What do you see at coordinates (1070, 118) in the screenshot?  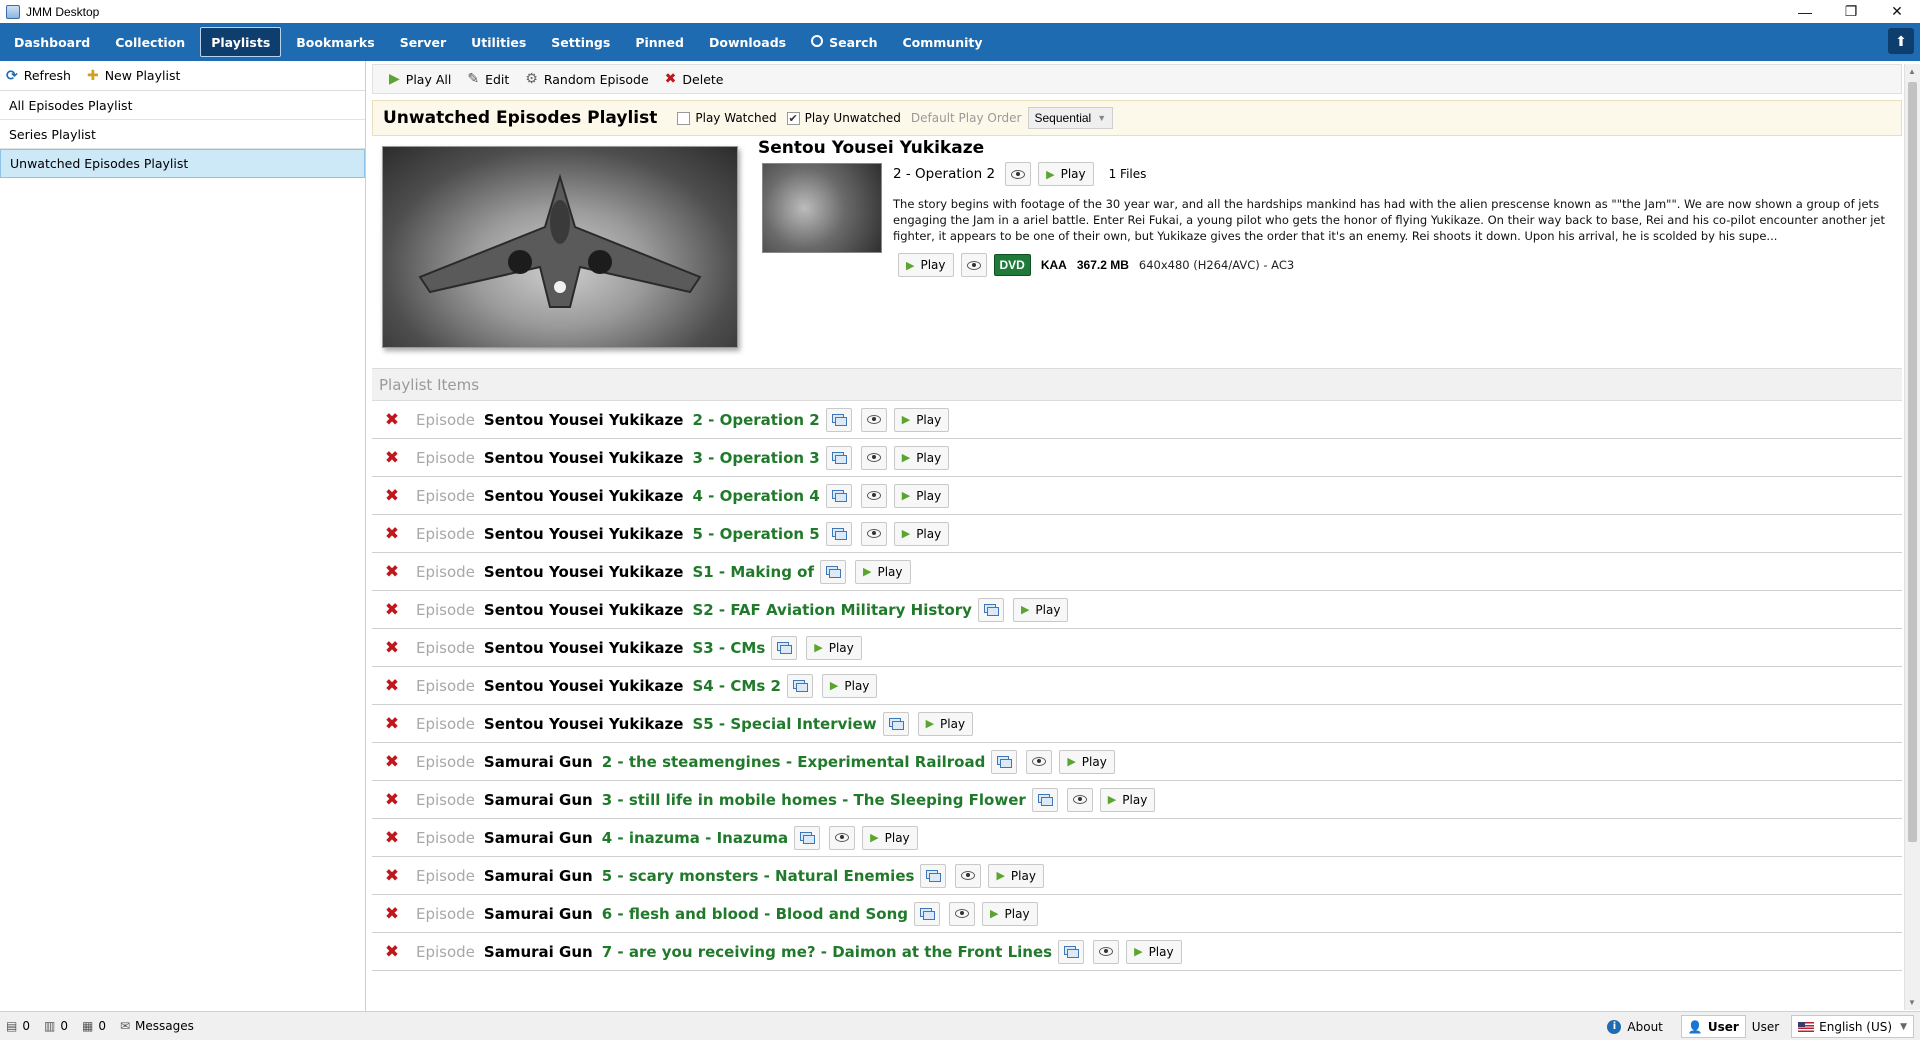 I see `default-play-order-select: Sequential ▼` at bounding box center [1070, 118].